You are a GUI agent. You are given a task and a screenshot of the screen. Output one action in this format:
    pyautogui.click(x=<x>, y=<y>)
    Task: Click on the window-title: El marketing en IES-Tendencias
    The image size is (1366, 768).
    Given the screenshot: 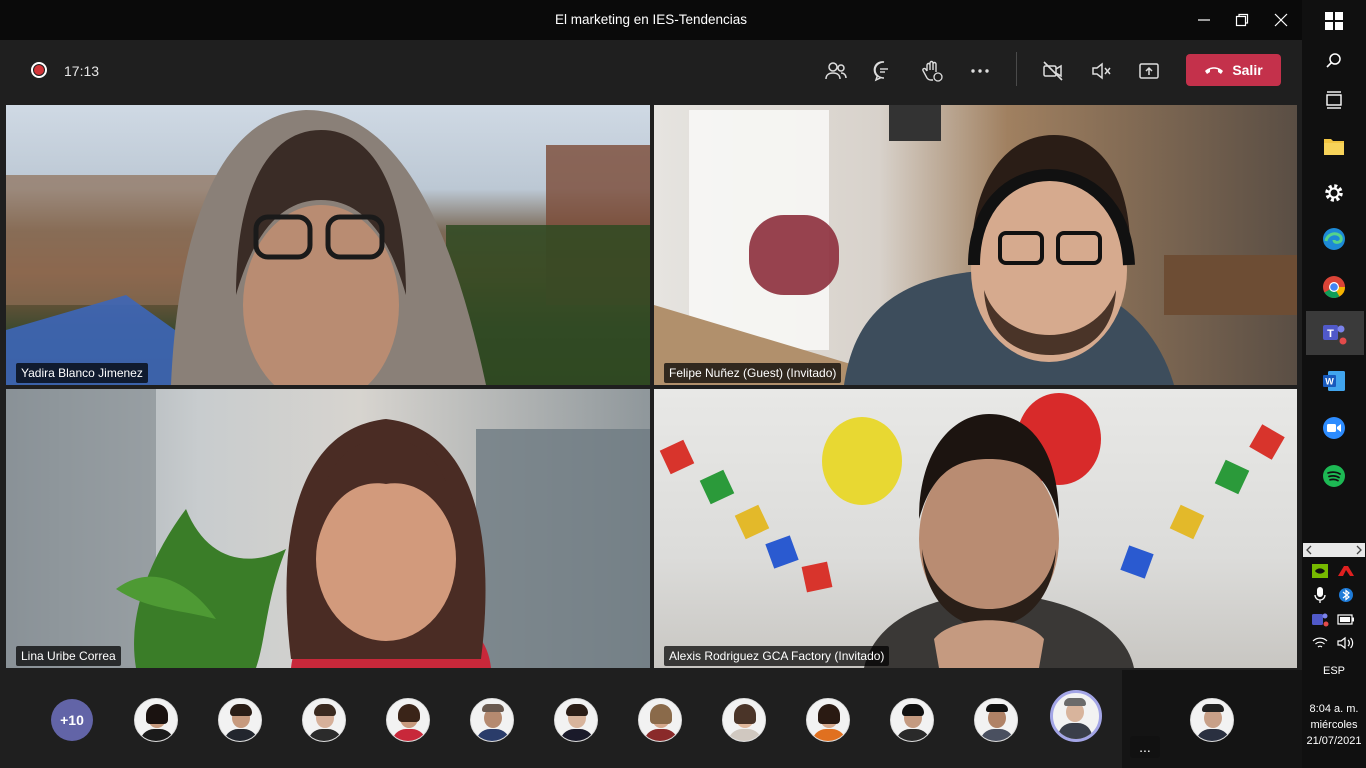 What is the action you would take?
    pyautogui.click(x=651, y=19)
    